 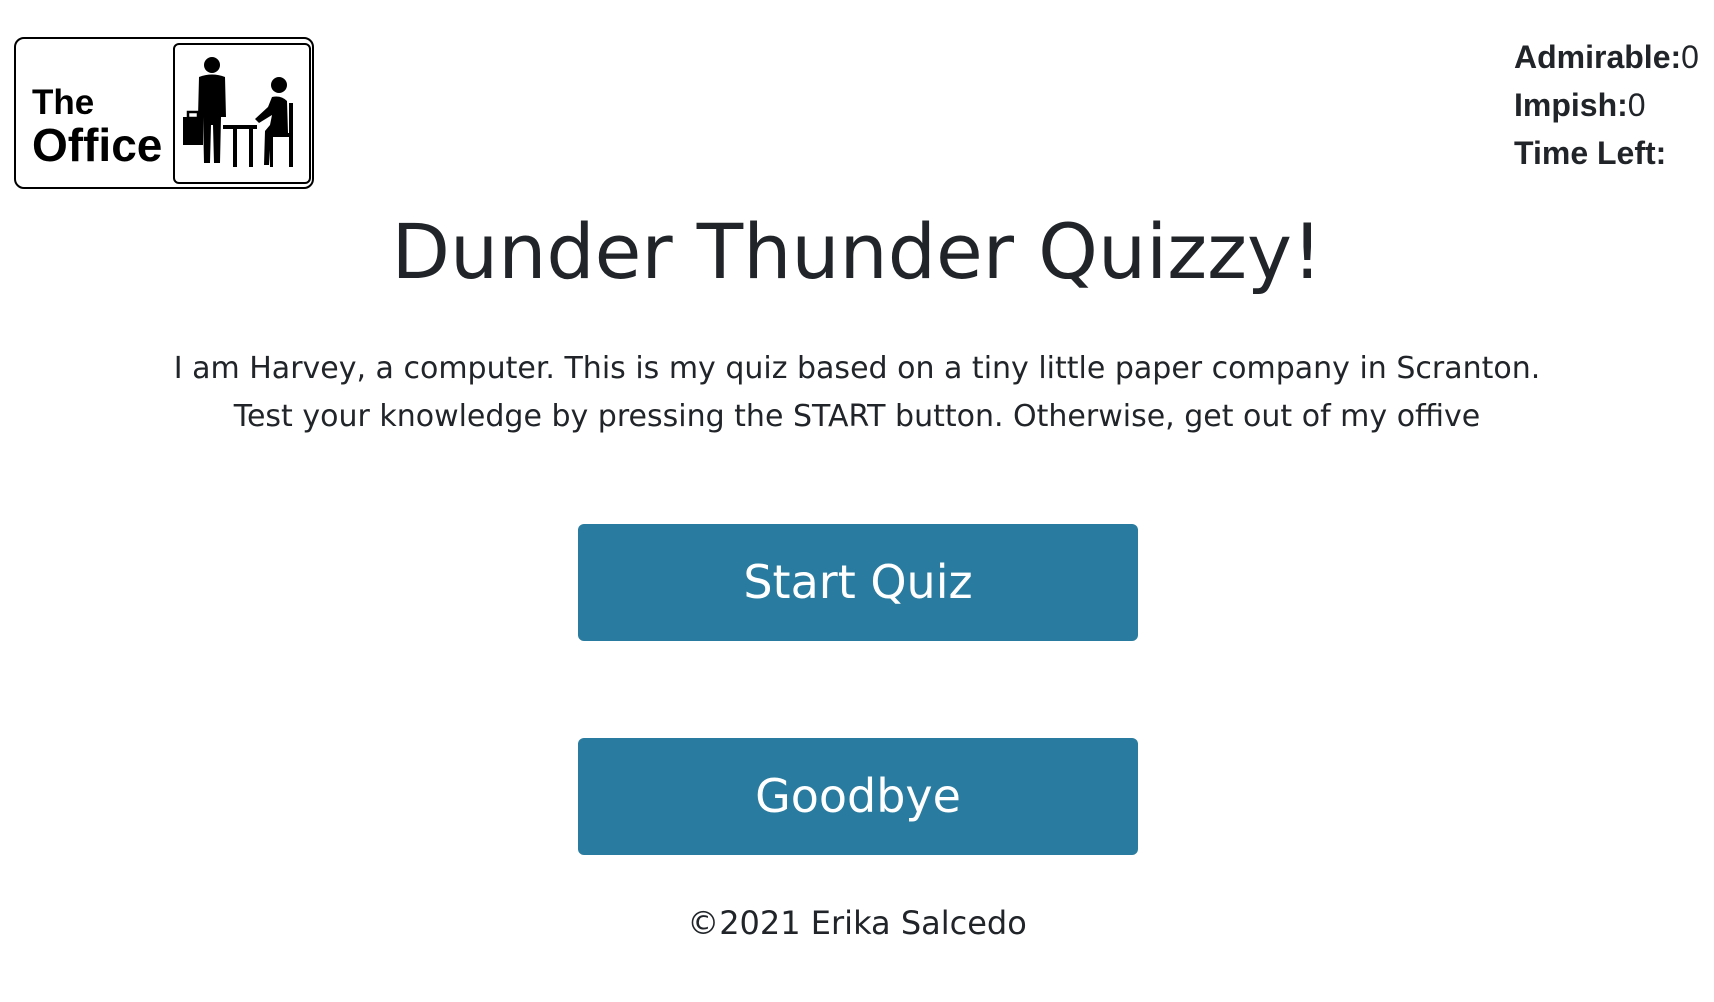 What do you see at coordinates (63, 102) in the screenshot?
I see `logo-text-the: The` at bounding box center [63, 102].